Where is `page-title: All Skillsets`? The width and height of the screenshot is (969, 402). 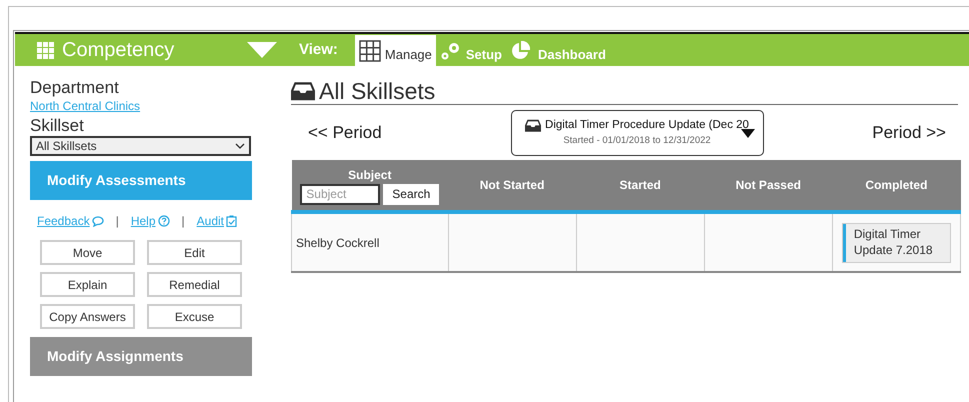
page-title: All Skillsets is located at coordinates (377, 91).